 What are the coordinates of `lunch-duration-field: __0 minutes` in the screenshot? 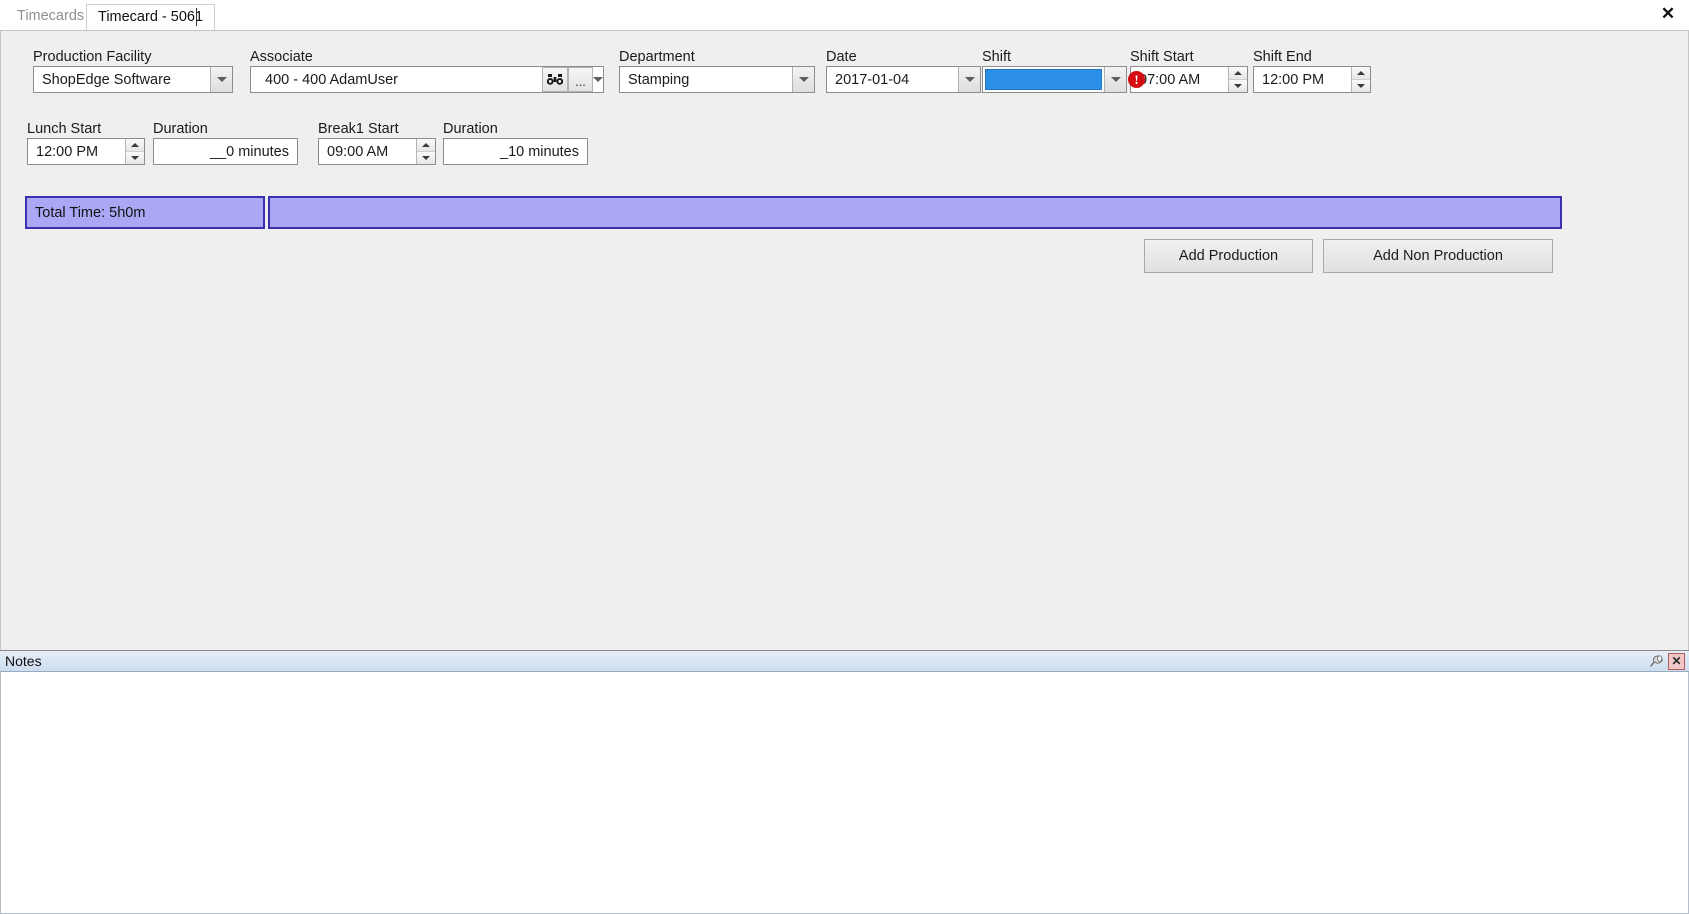 It's located at (225, 151).